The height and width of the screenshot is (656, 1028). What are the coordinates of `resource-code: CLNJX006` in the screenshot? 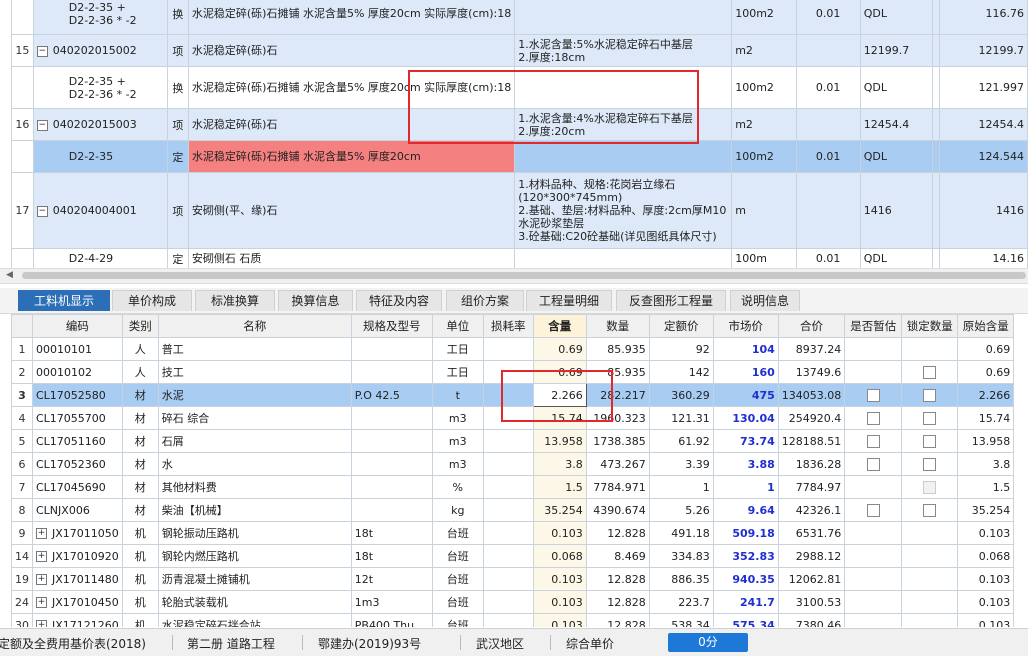 It's located at (77, 510).